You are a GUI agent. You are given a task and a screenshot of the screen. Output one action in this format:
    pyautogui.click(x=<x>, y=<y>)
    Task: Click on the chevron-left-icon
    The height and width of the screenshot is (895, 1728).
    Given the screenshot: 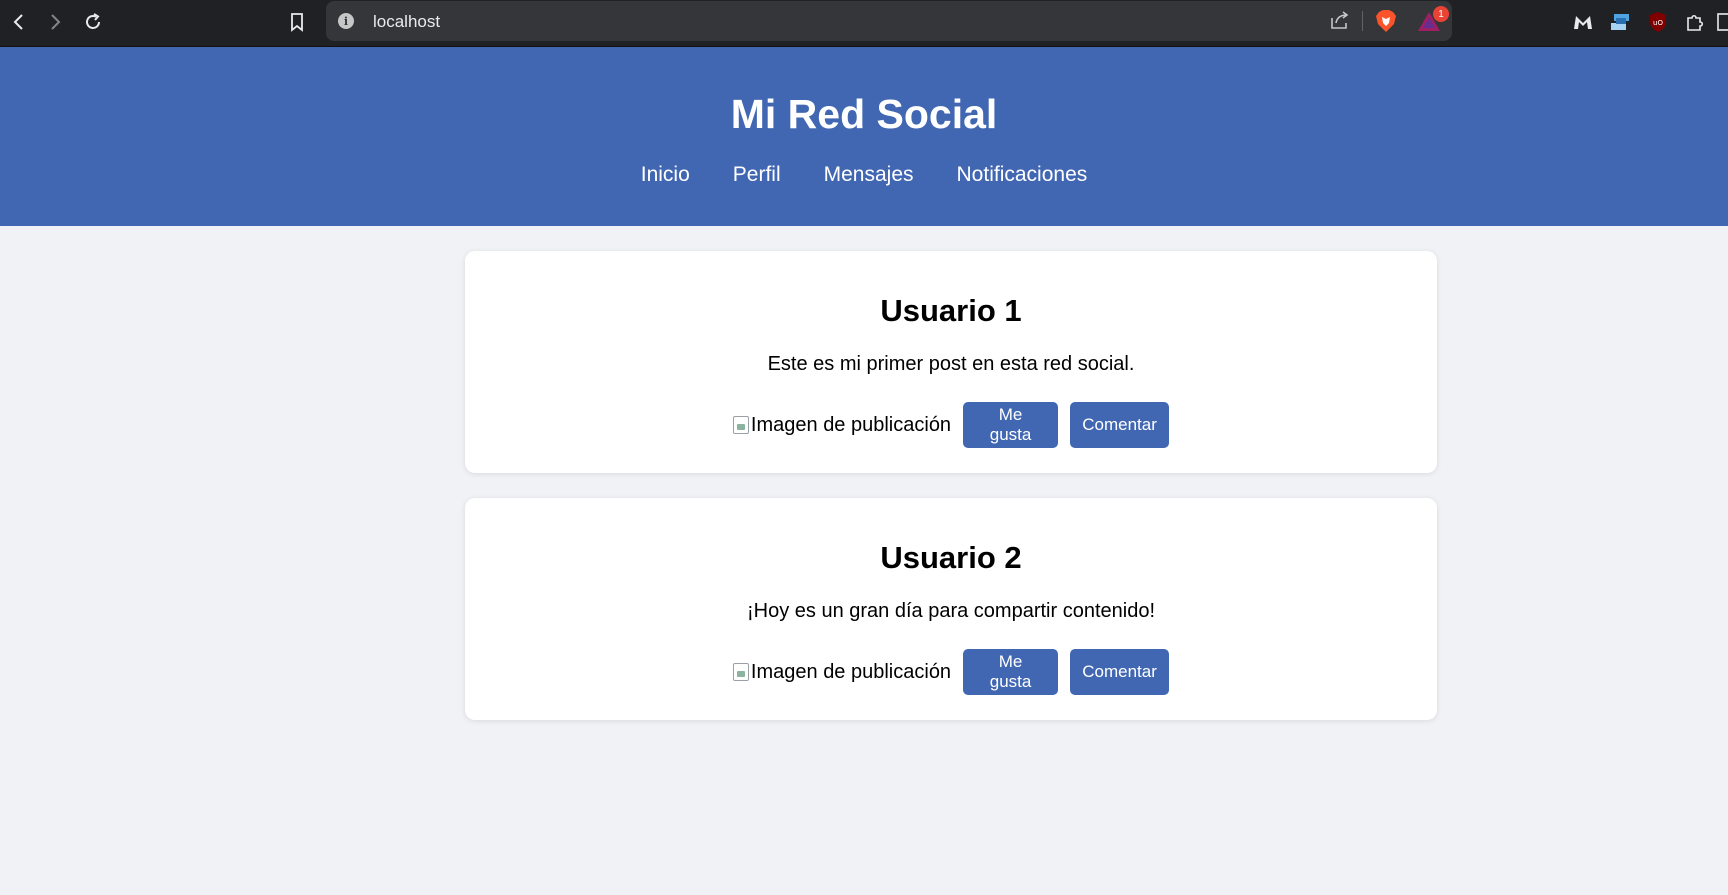 What is the action you would take?
    pyautogui.click(x=18, y=22)
    